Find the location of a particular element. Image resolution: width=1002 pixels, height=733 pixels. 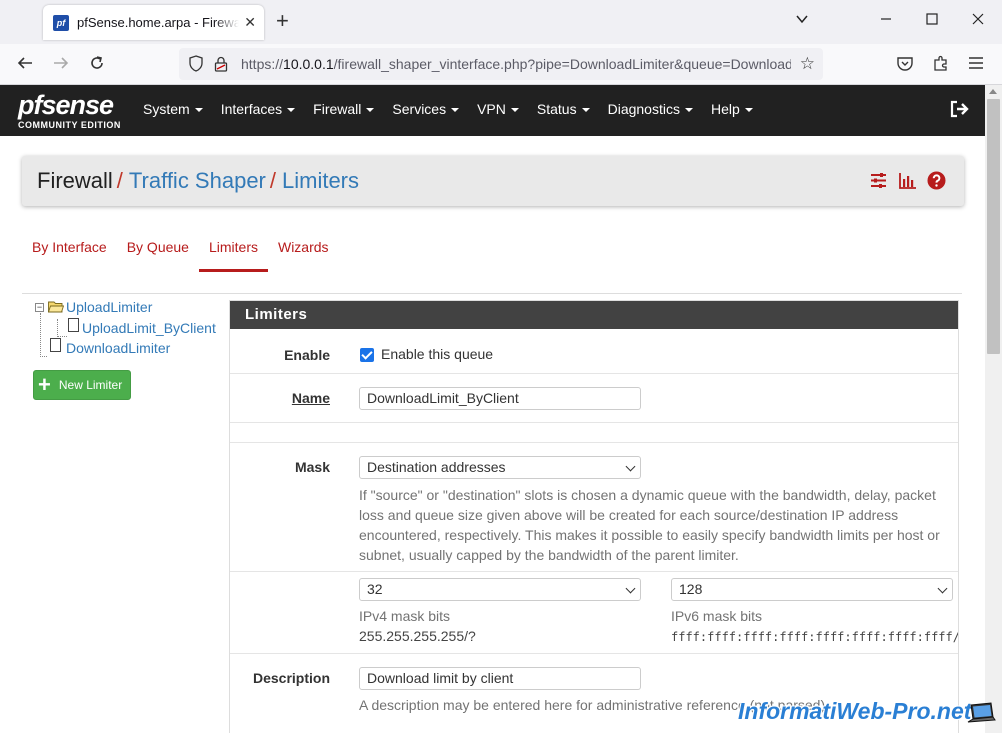

scrollbar-thumb is located at coordinates (993, 226).